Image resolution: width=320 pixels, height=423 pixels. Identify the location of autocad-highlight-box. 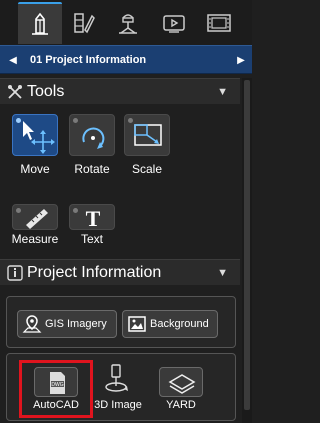
(56, 389).